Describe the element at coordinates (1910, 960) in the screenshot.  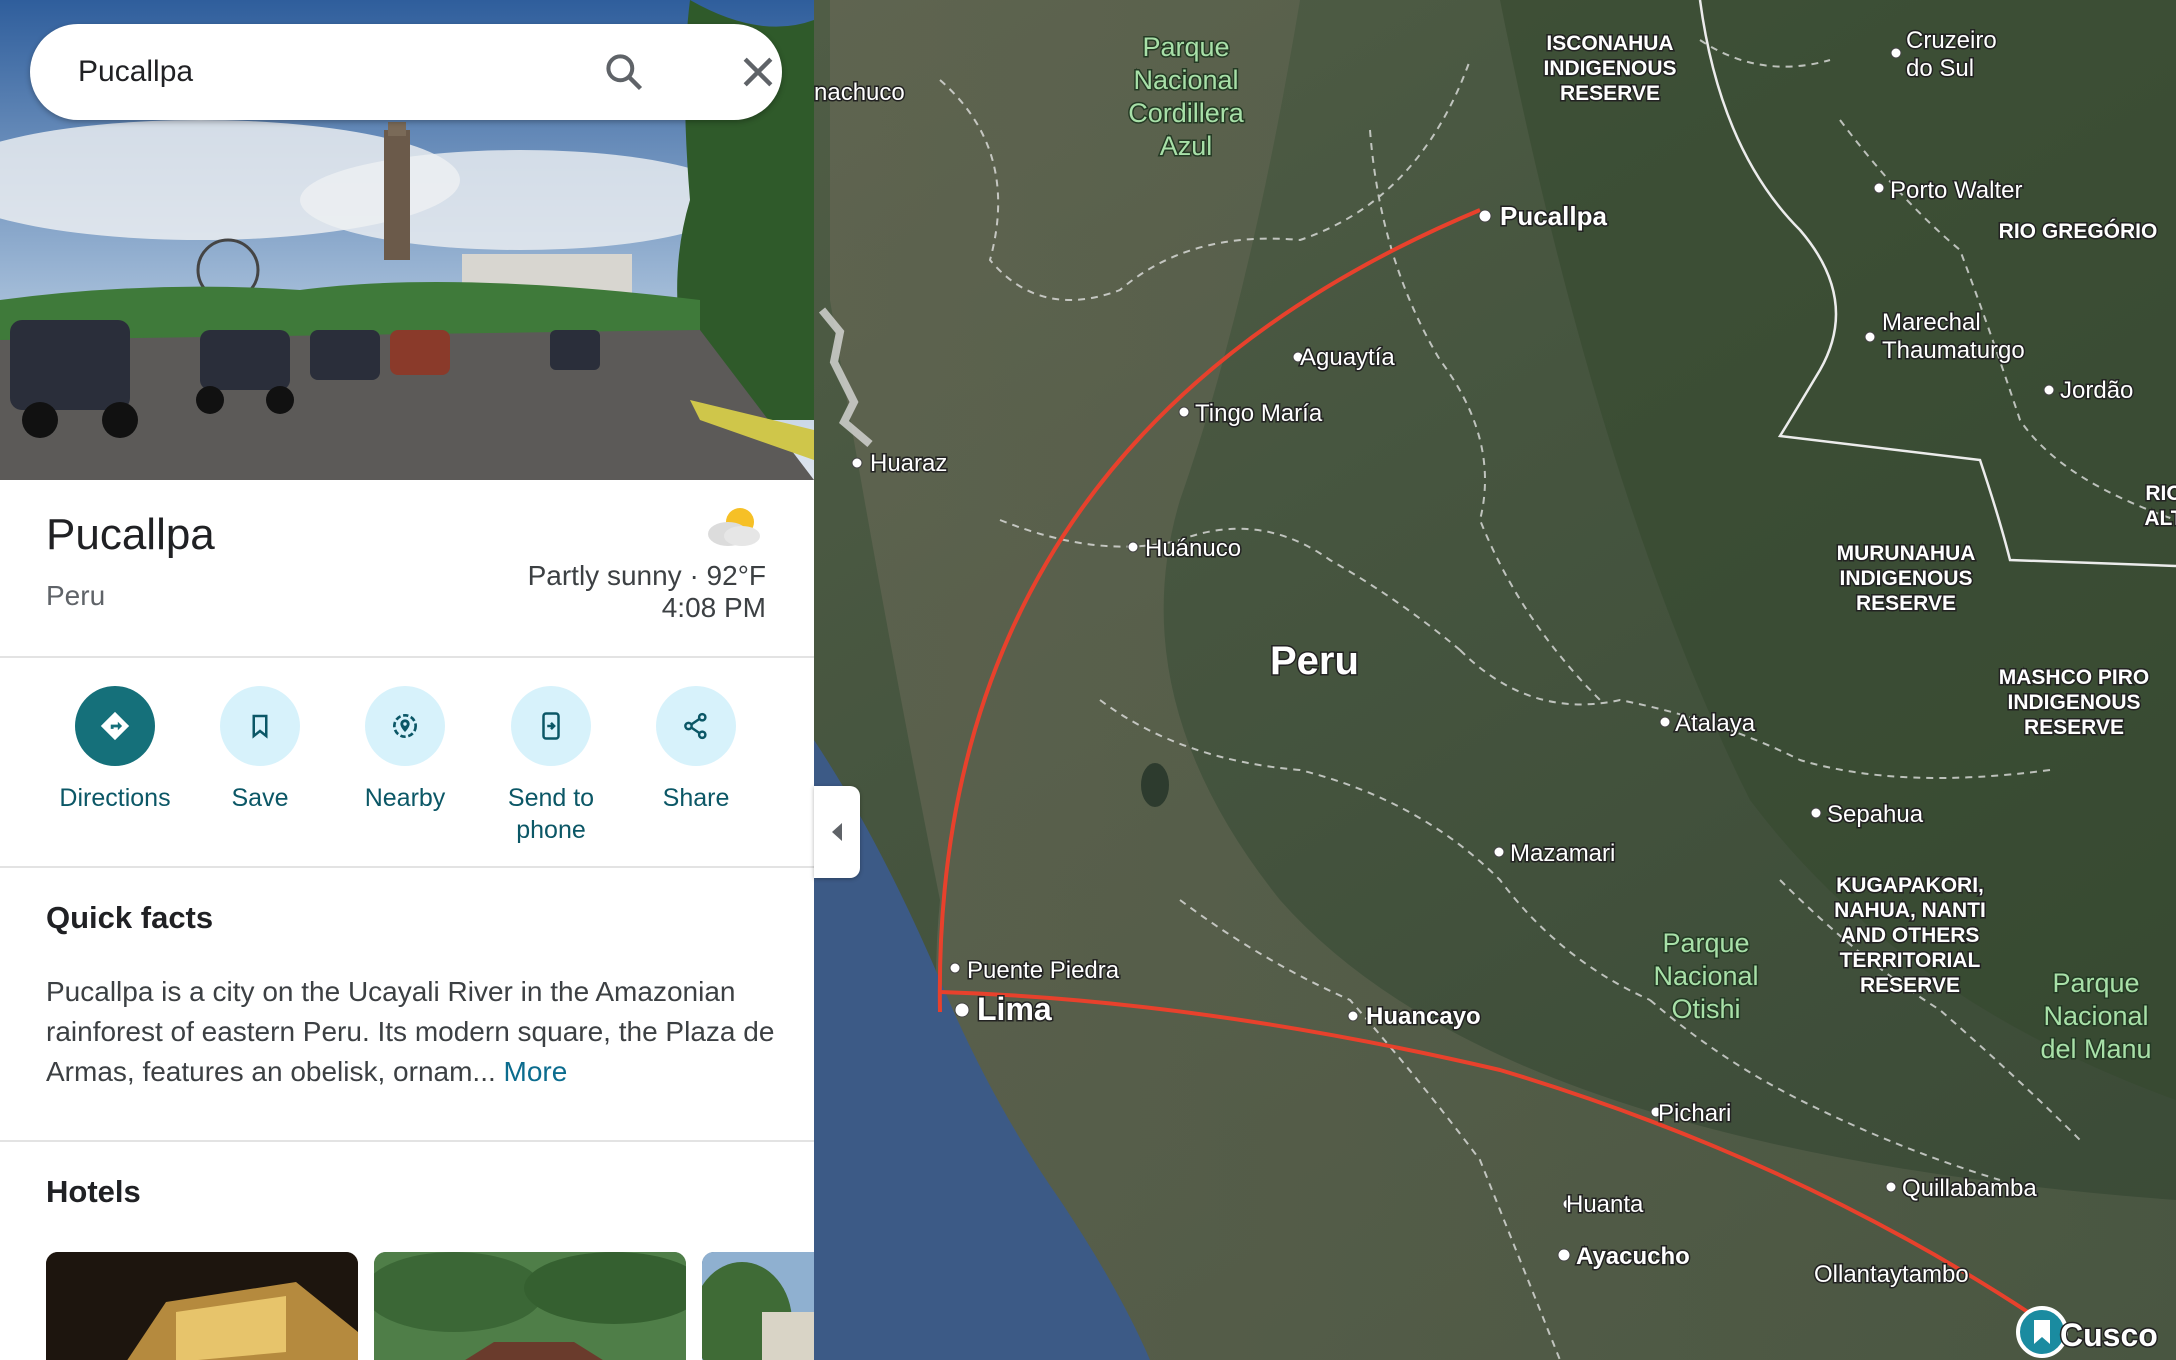
I see `svg-text: TERRITORIAL` at that location.